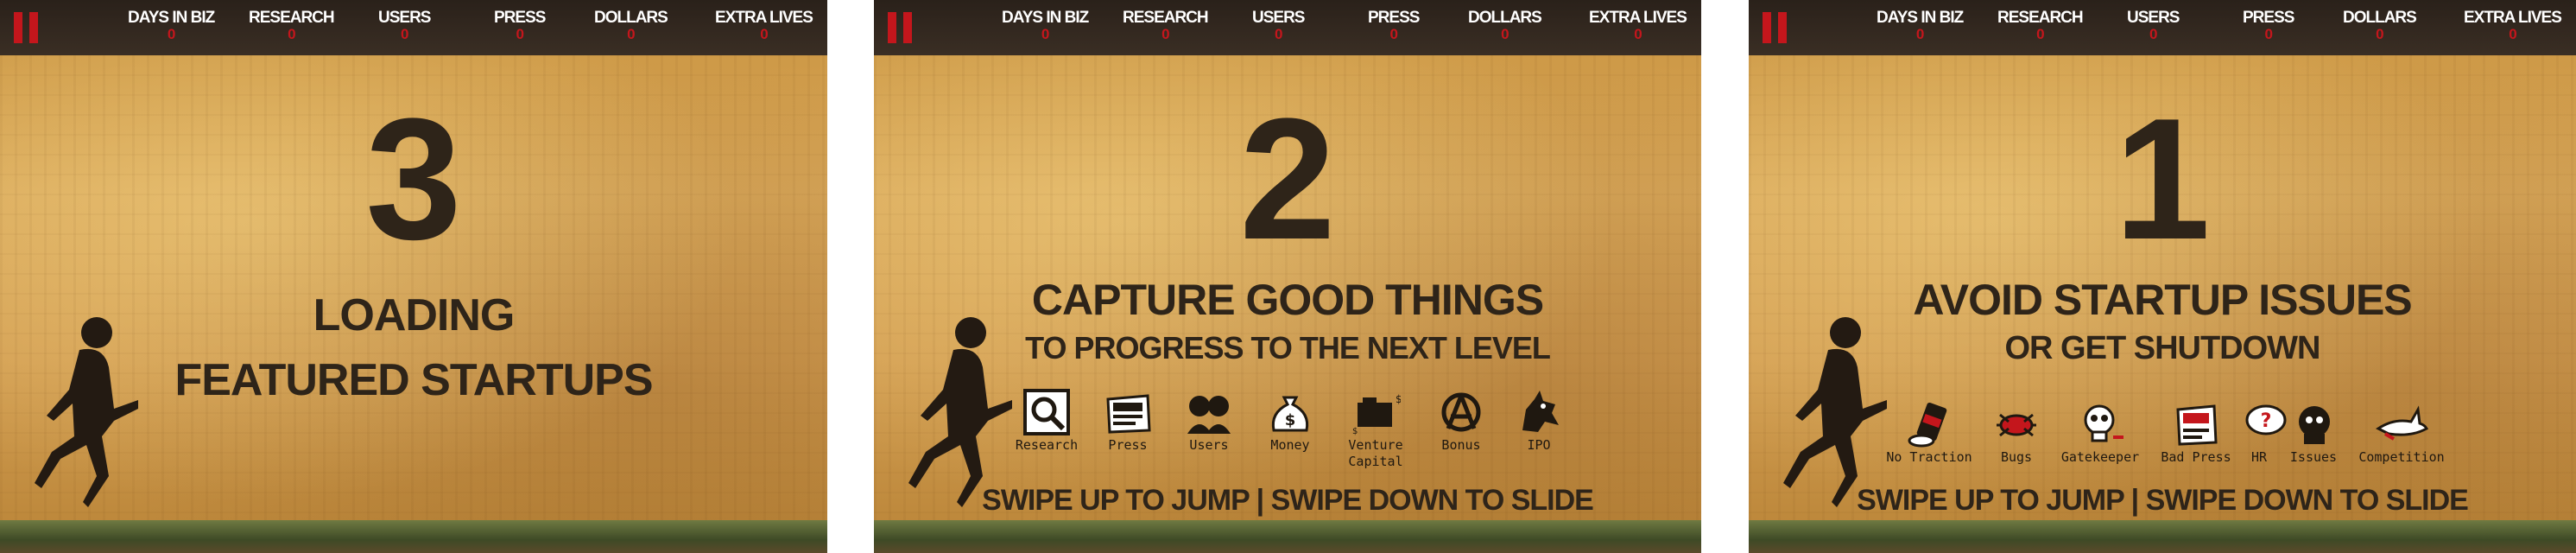  I want to click on legend-item-hr: ? HR, so click(2264, 432).